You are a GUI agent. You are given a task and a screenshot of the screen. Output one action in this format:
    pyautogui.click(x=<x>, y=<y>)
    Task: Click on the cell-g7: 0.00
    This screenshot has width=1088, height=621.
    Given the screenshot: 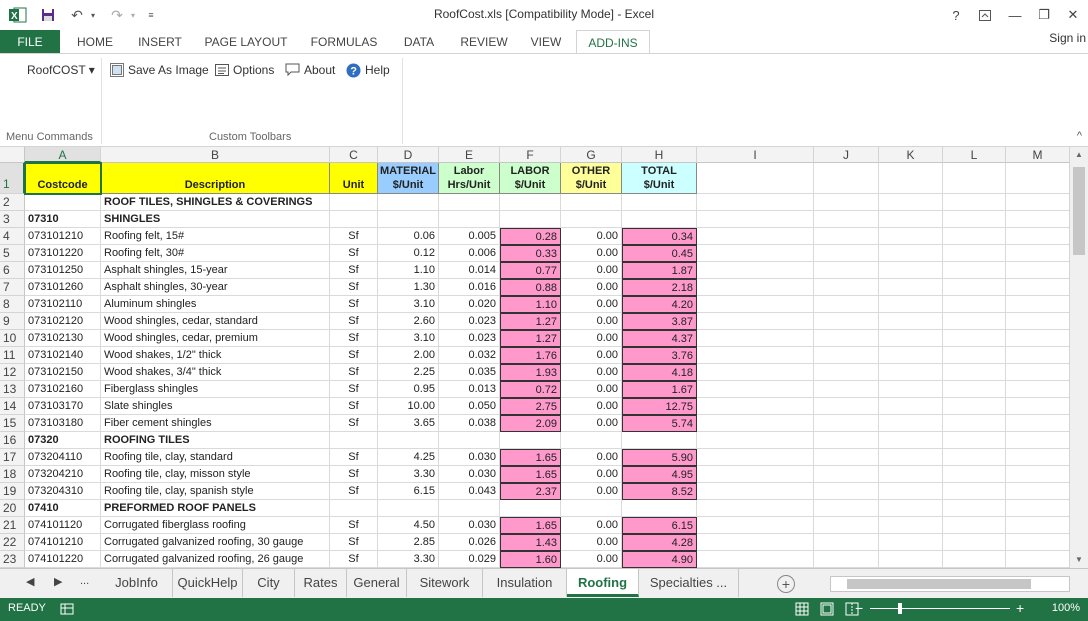 What is the action you would take?
    pyautogui.click(x=591, y=287)
    